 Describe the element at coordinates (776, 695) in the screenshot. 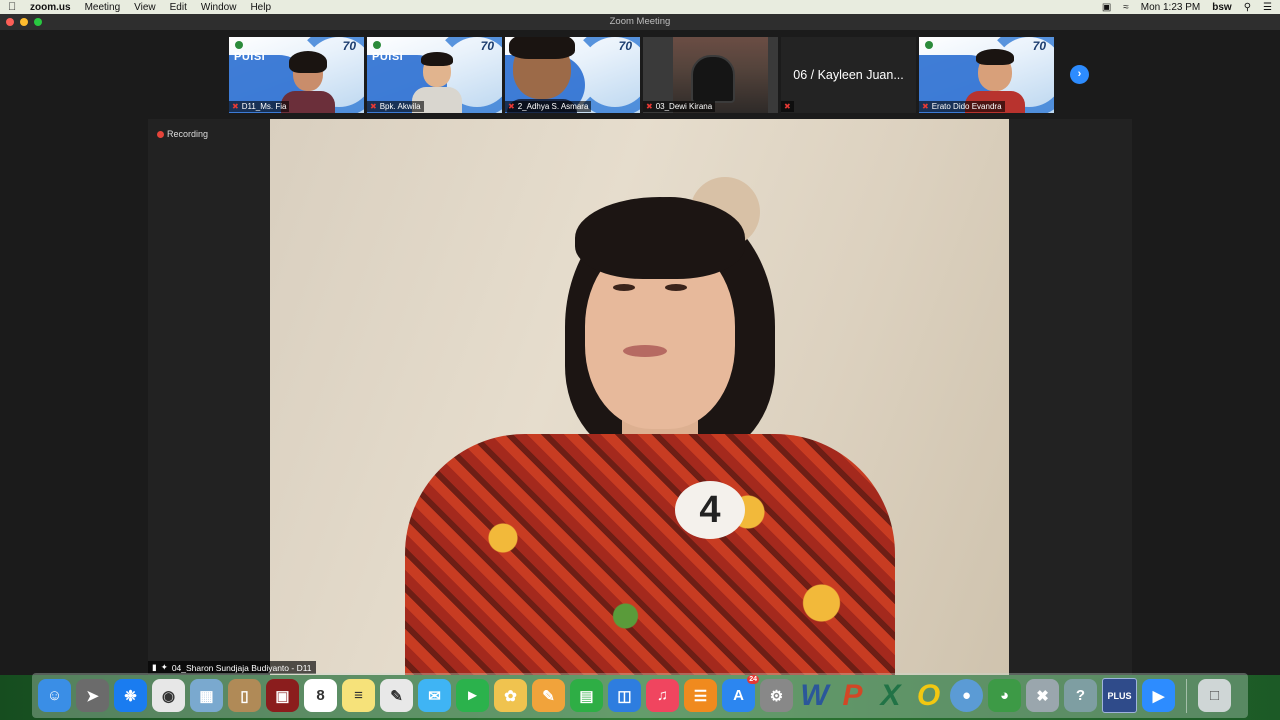

I see `system-preferences-icon: ⚙` at that location.